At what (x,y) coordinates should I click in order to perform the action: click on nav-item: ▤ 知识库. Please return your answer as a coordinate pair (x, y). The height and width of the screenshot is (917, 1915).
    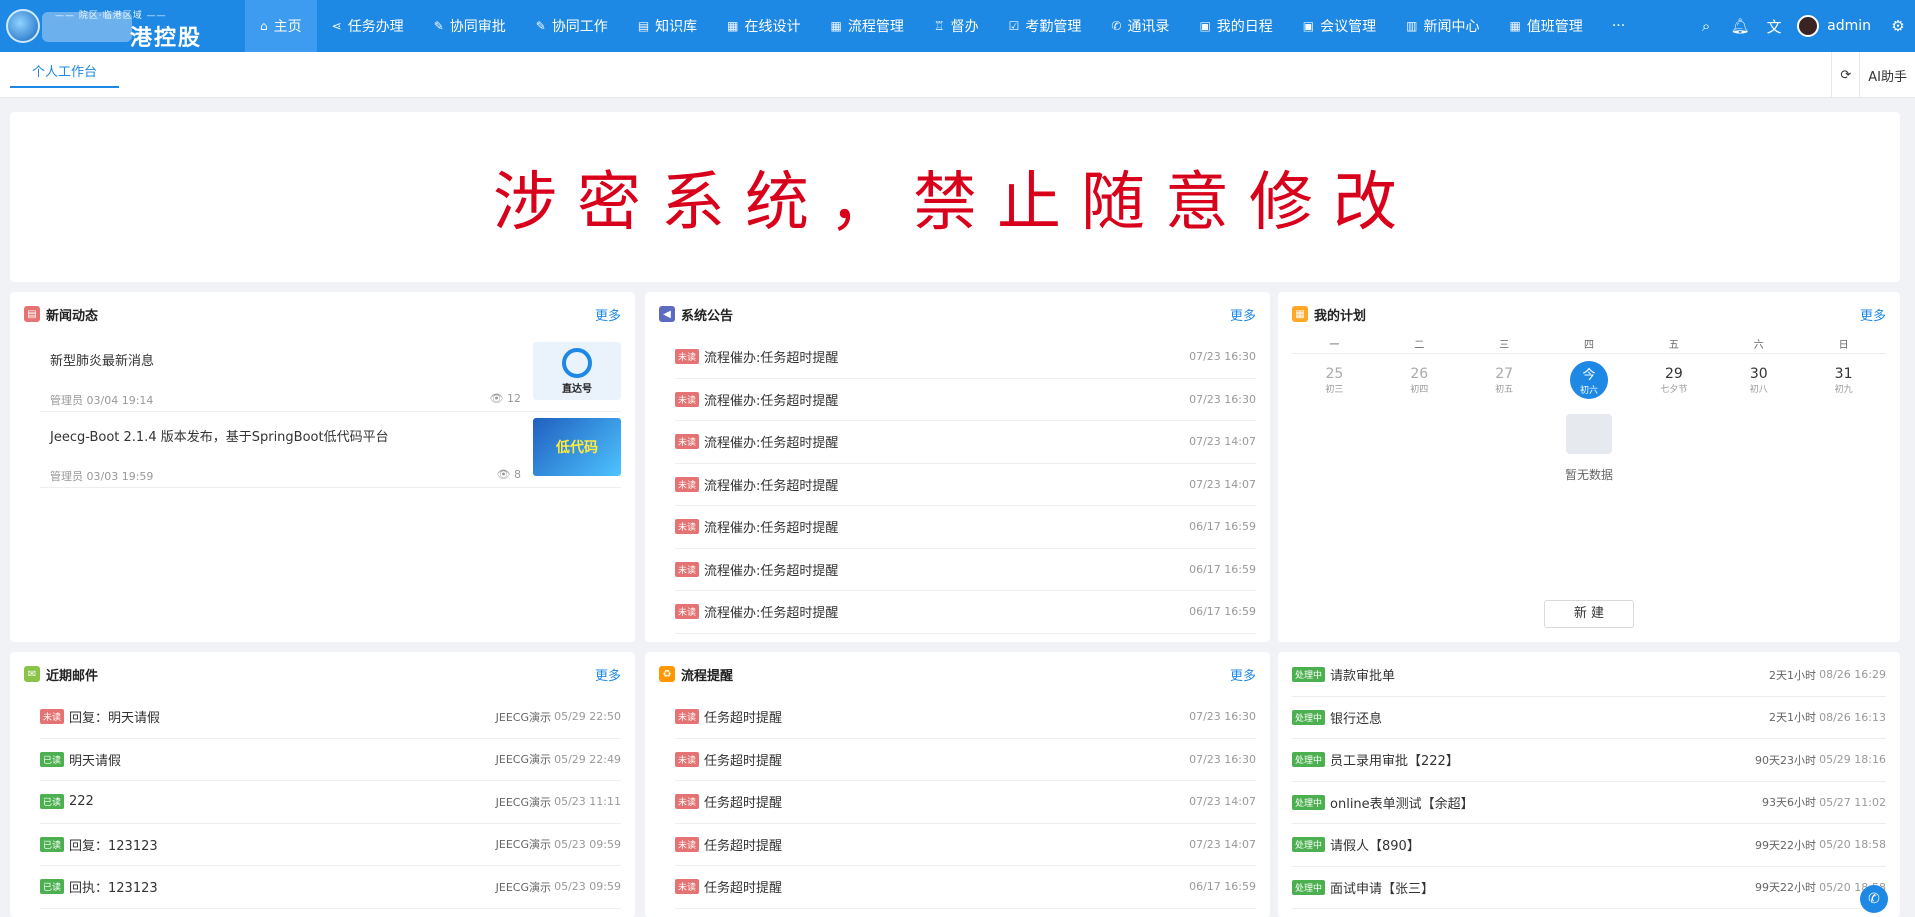
    Looking at the image, I should click on (667, 26).